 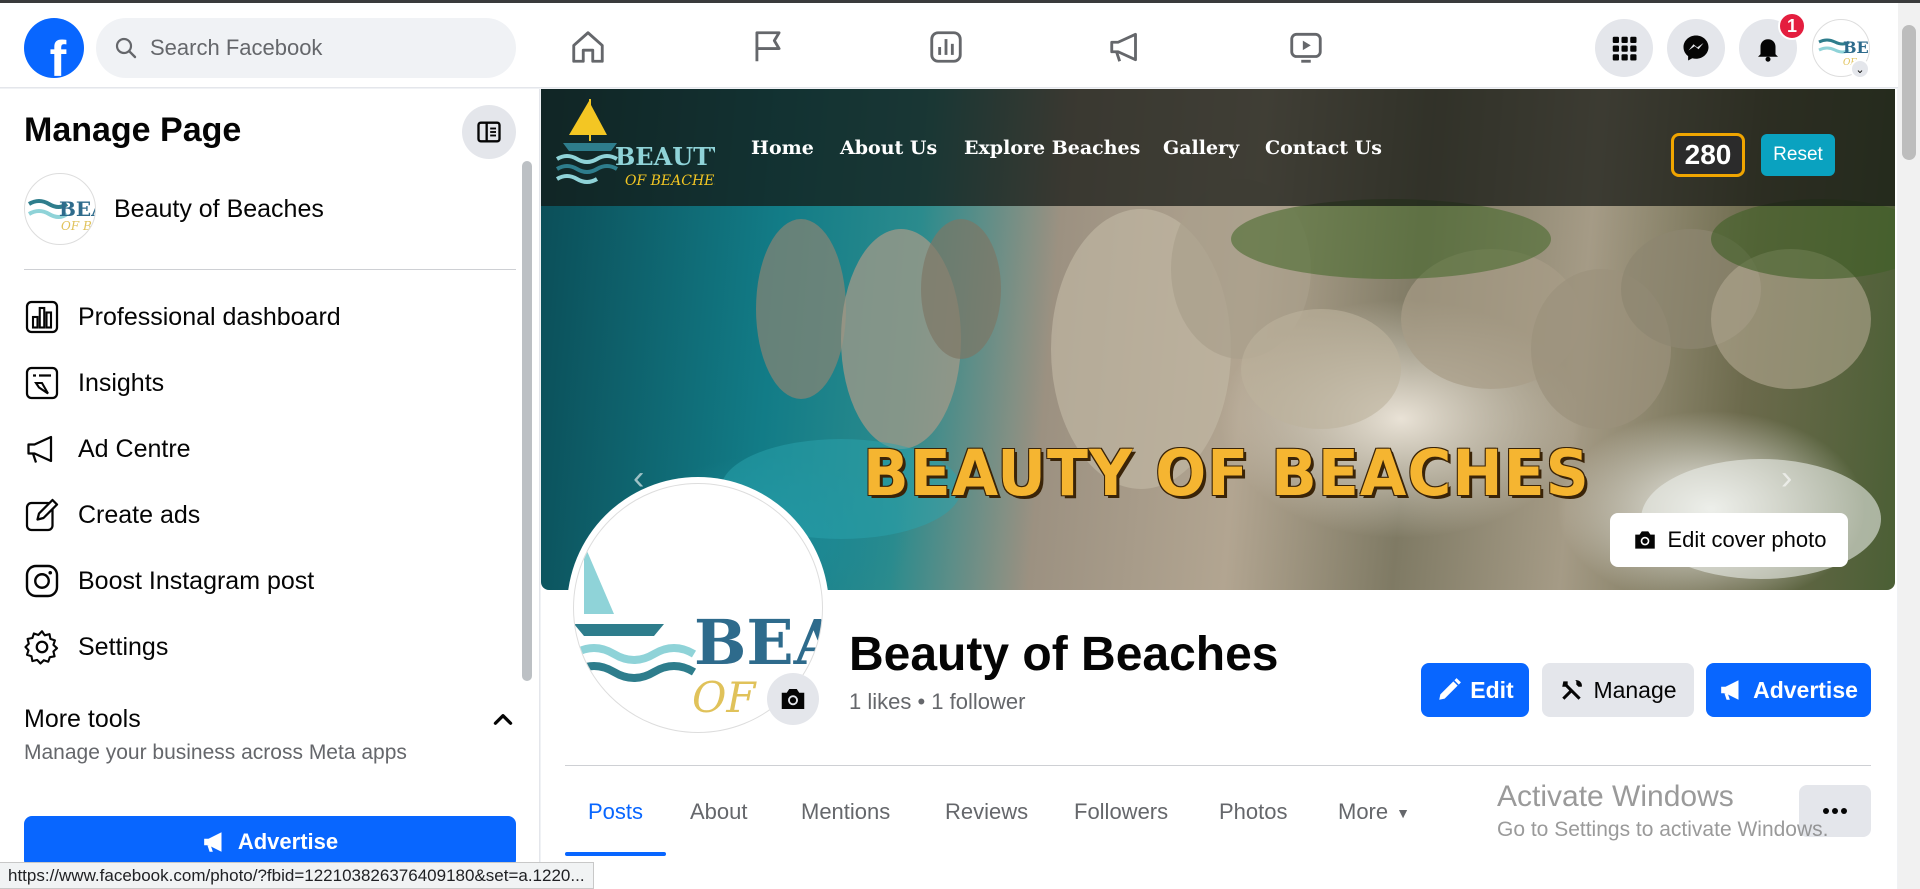 What do you see at coordinates (986, 812) in the screenshot?
I see `tab-reviews: Reviews` at bounding box center [986, 812].